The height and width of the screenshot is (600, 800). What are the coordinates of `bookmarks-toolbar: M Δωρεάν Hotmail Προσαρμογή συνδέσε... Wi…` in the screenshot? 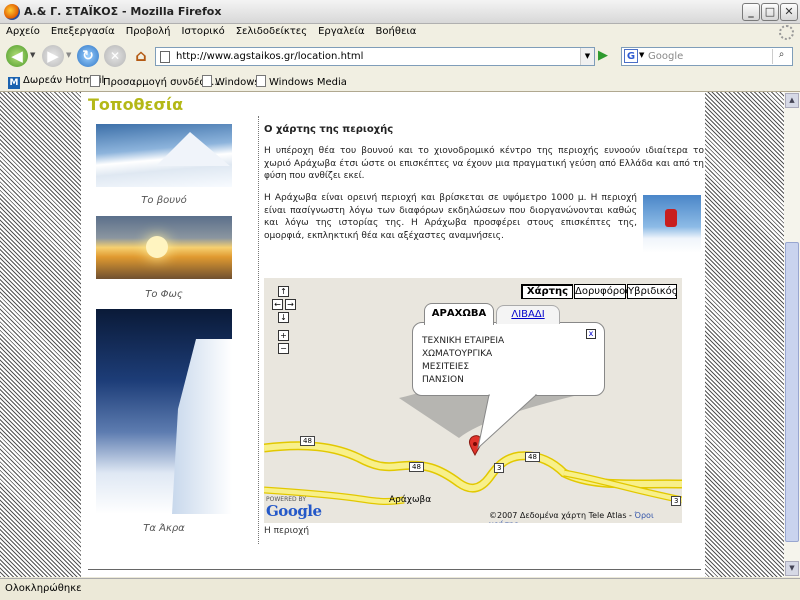 It's located at (400, 81).